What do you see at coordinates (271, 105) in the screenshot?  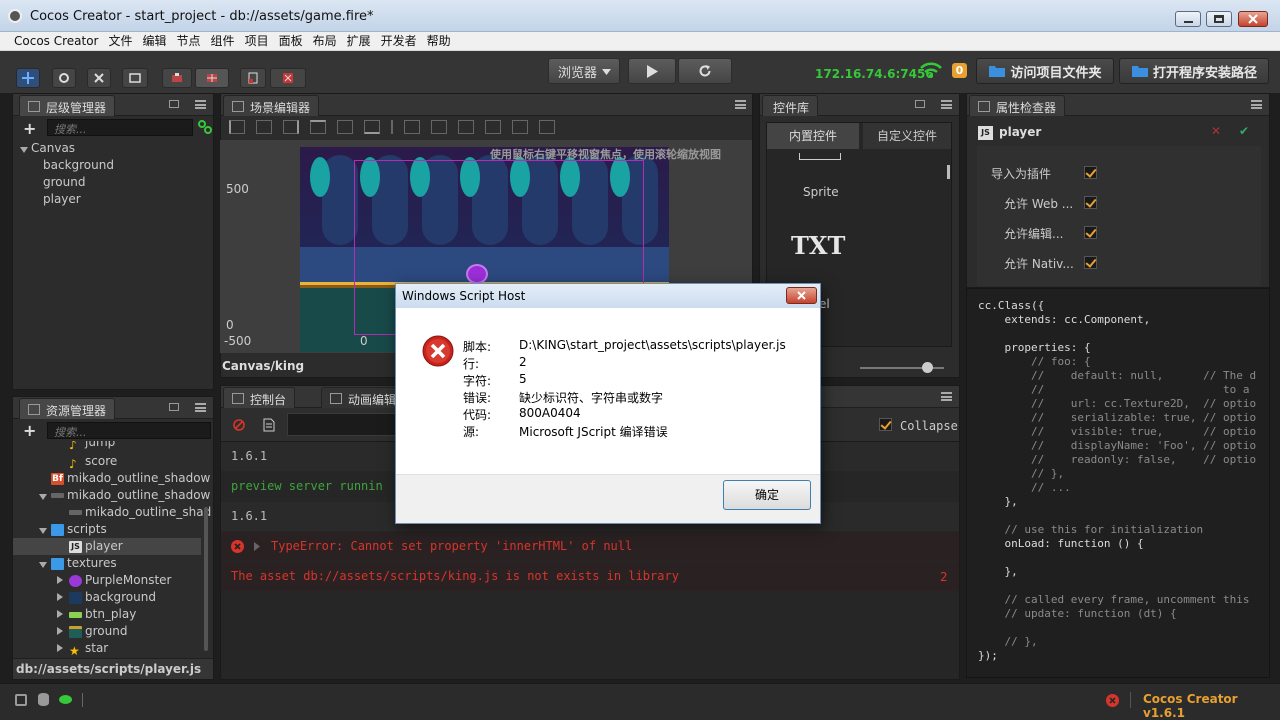 I see `tab-scene: 场景编辑器` at bounding box center [271, 105].